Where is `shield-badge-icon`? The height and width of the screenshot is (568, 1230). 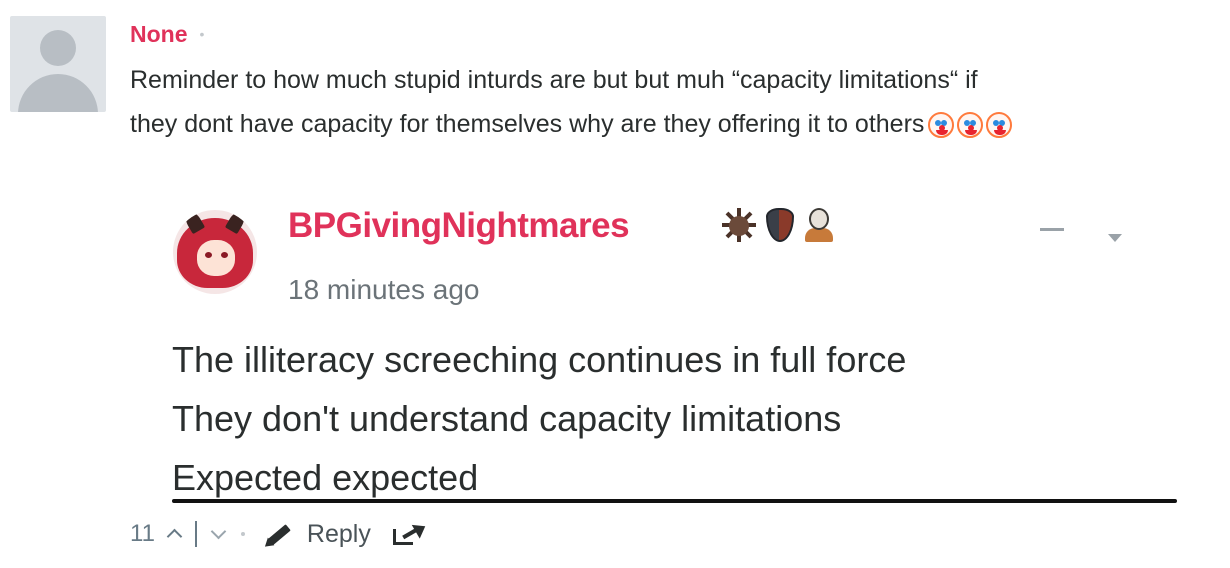 shield-badge-icon is located at coordinates (780, 225).